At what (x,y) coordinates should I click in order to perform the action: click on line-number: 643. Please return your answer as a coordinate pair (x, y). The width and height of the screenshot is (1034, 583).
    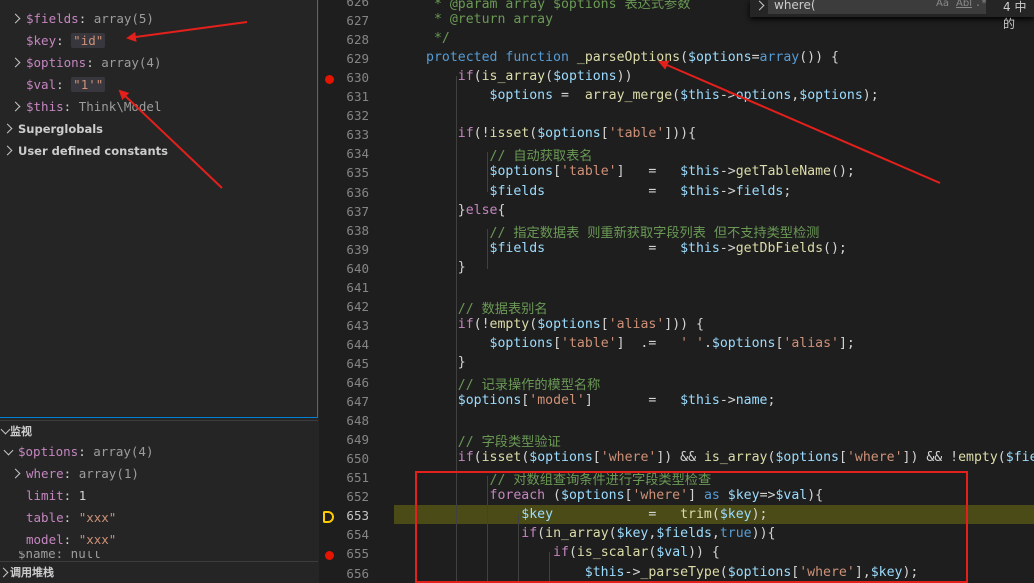
    Looking at the image, I should click on (344, 325).